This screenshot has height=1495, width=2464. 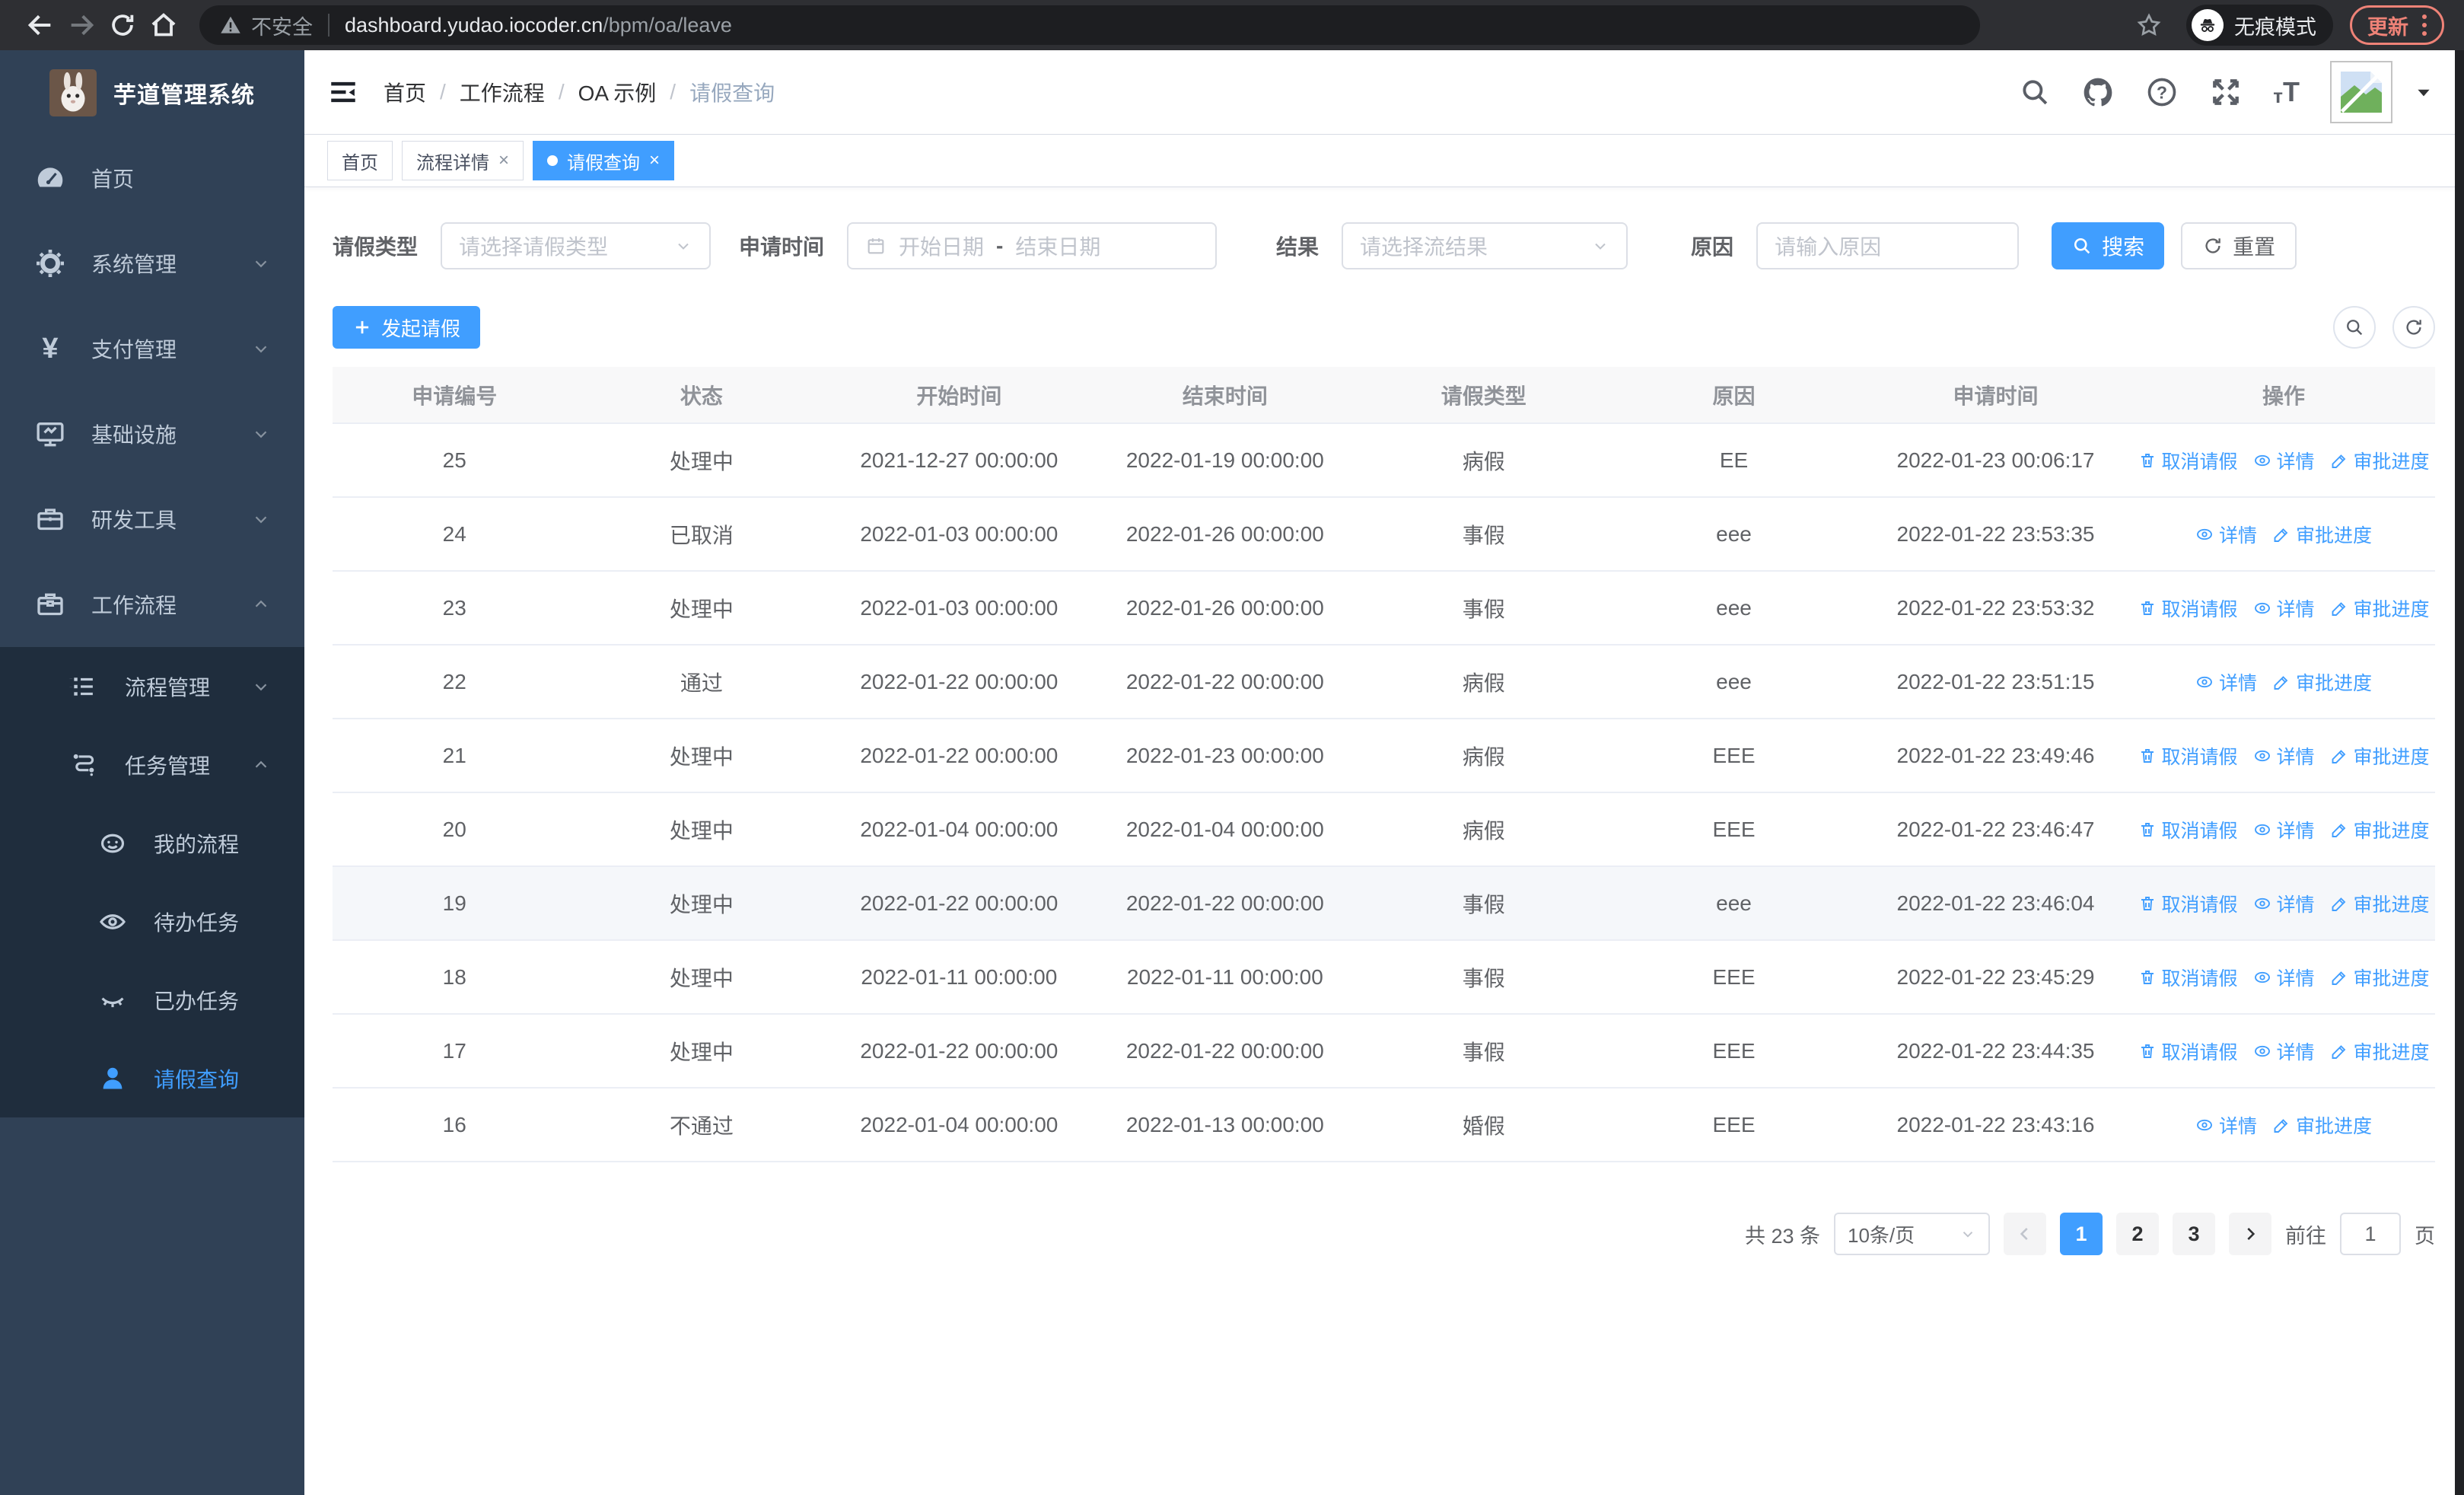 I want to click on search-icon, so click(x=2082, y=245).